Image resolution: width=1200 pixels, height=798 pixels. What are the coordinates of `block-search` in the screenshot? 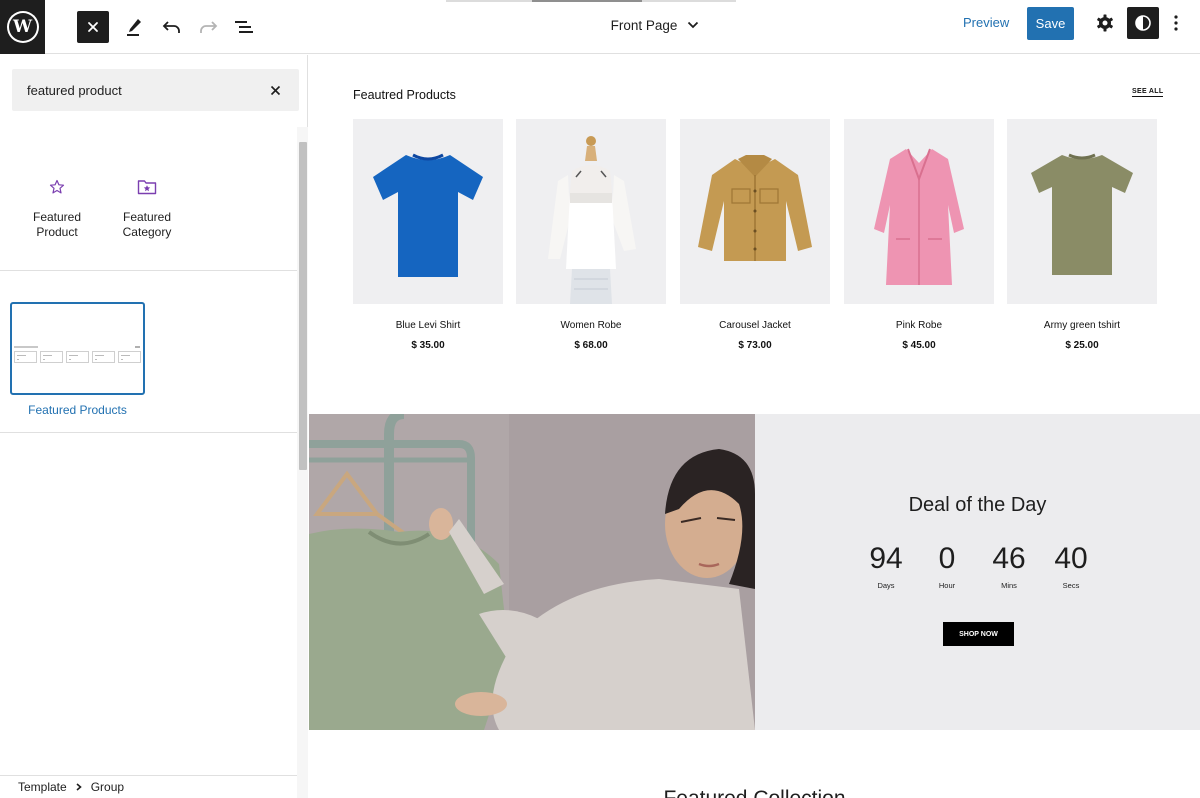 It's located at (155, 90).